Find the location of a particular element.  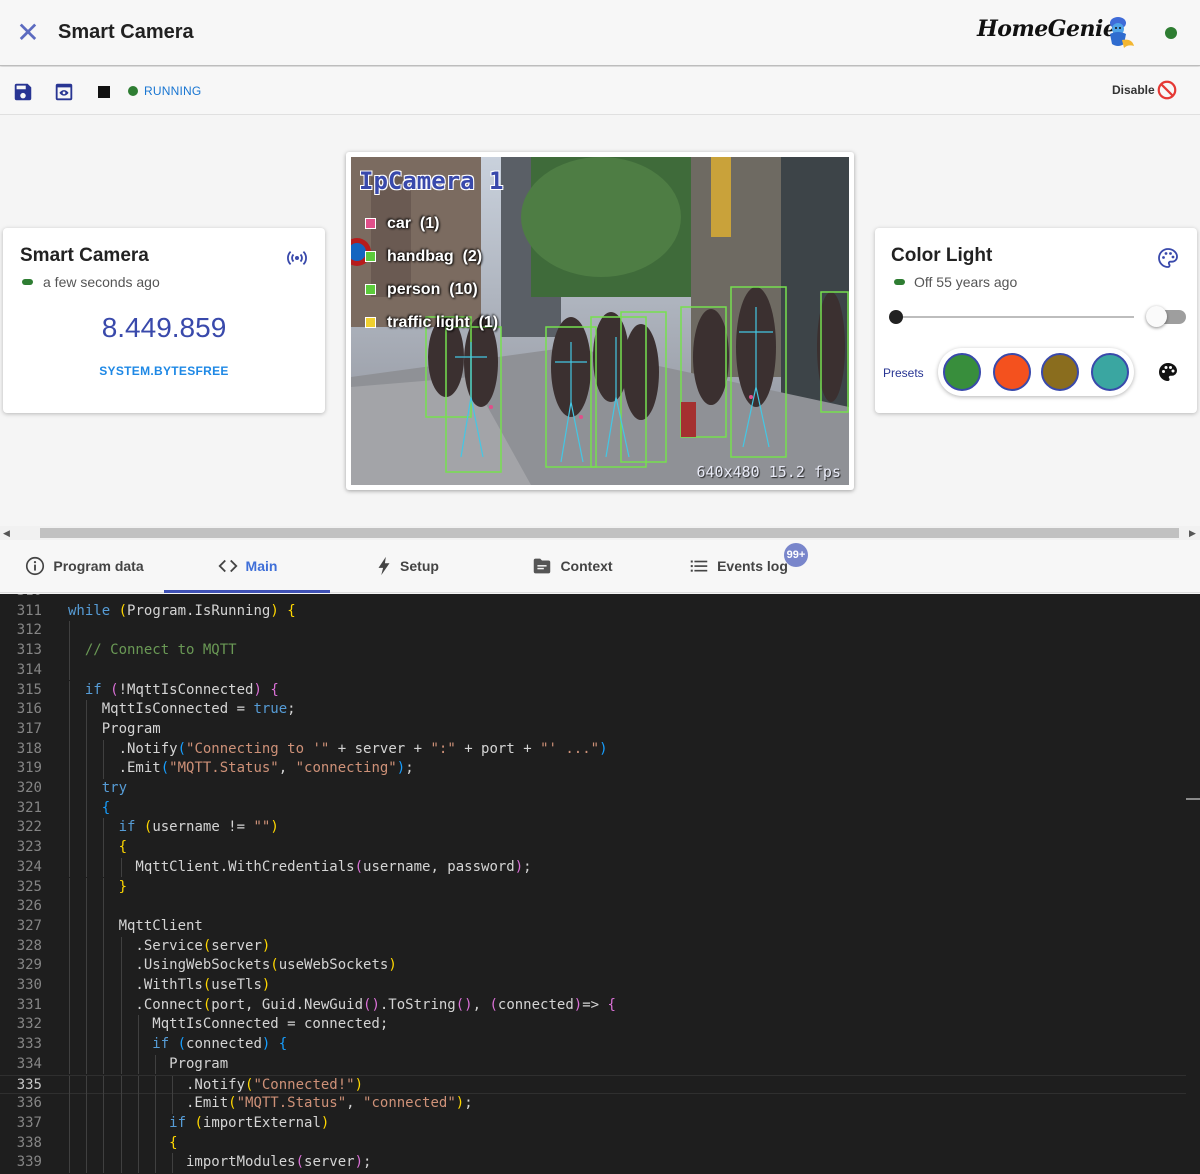

code-line: 314 is located at coordinates (593, 670).